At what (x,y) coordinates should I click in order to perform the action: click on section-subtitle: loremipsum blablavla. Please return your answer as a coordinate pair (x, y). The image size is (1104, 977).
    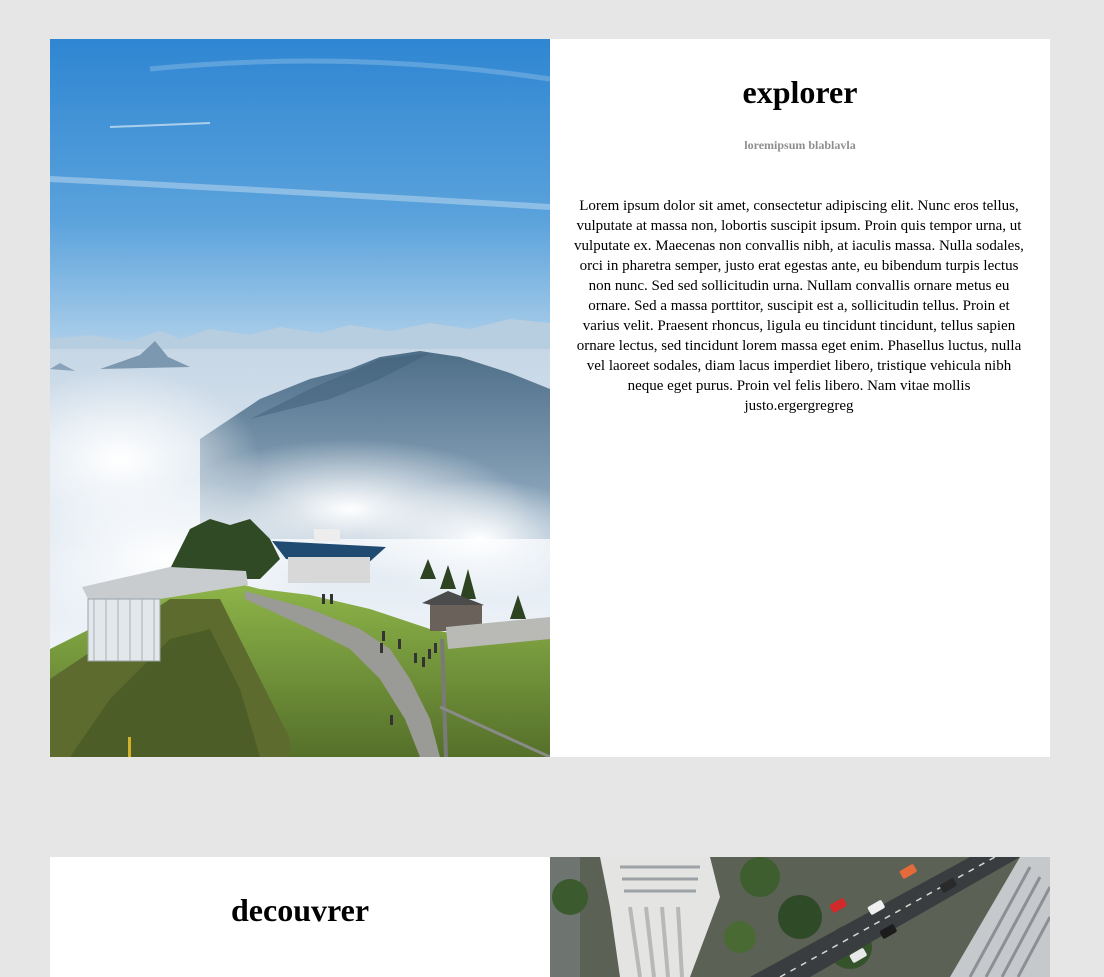
    Looking at the image, I should click on (800, 145).